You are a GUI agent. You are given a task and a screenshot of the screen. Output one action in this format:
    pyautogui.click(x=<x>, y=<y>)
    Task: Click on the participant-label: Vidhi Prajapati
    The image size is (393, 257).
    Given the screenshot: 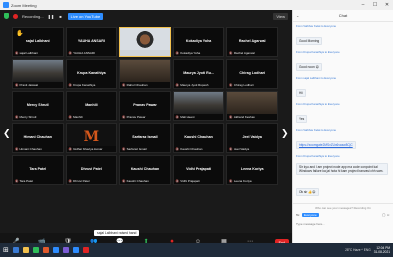 What is the action you would take?
    pyautogui.click(x=187, y=181)
    